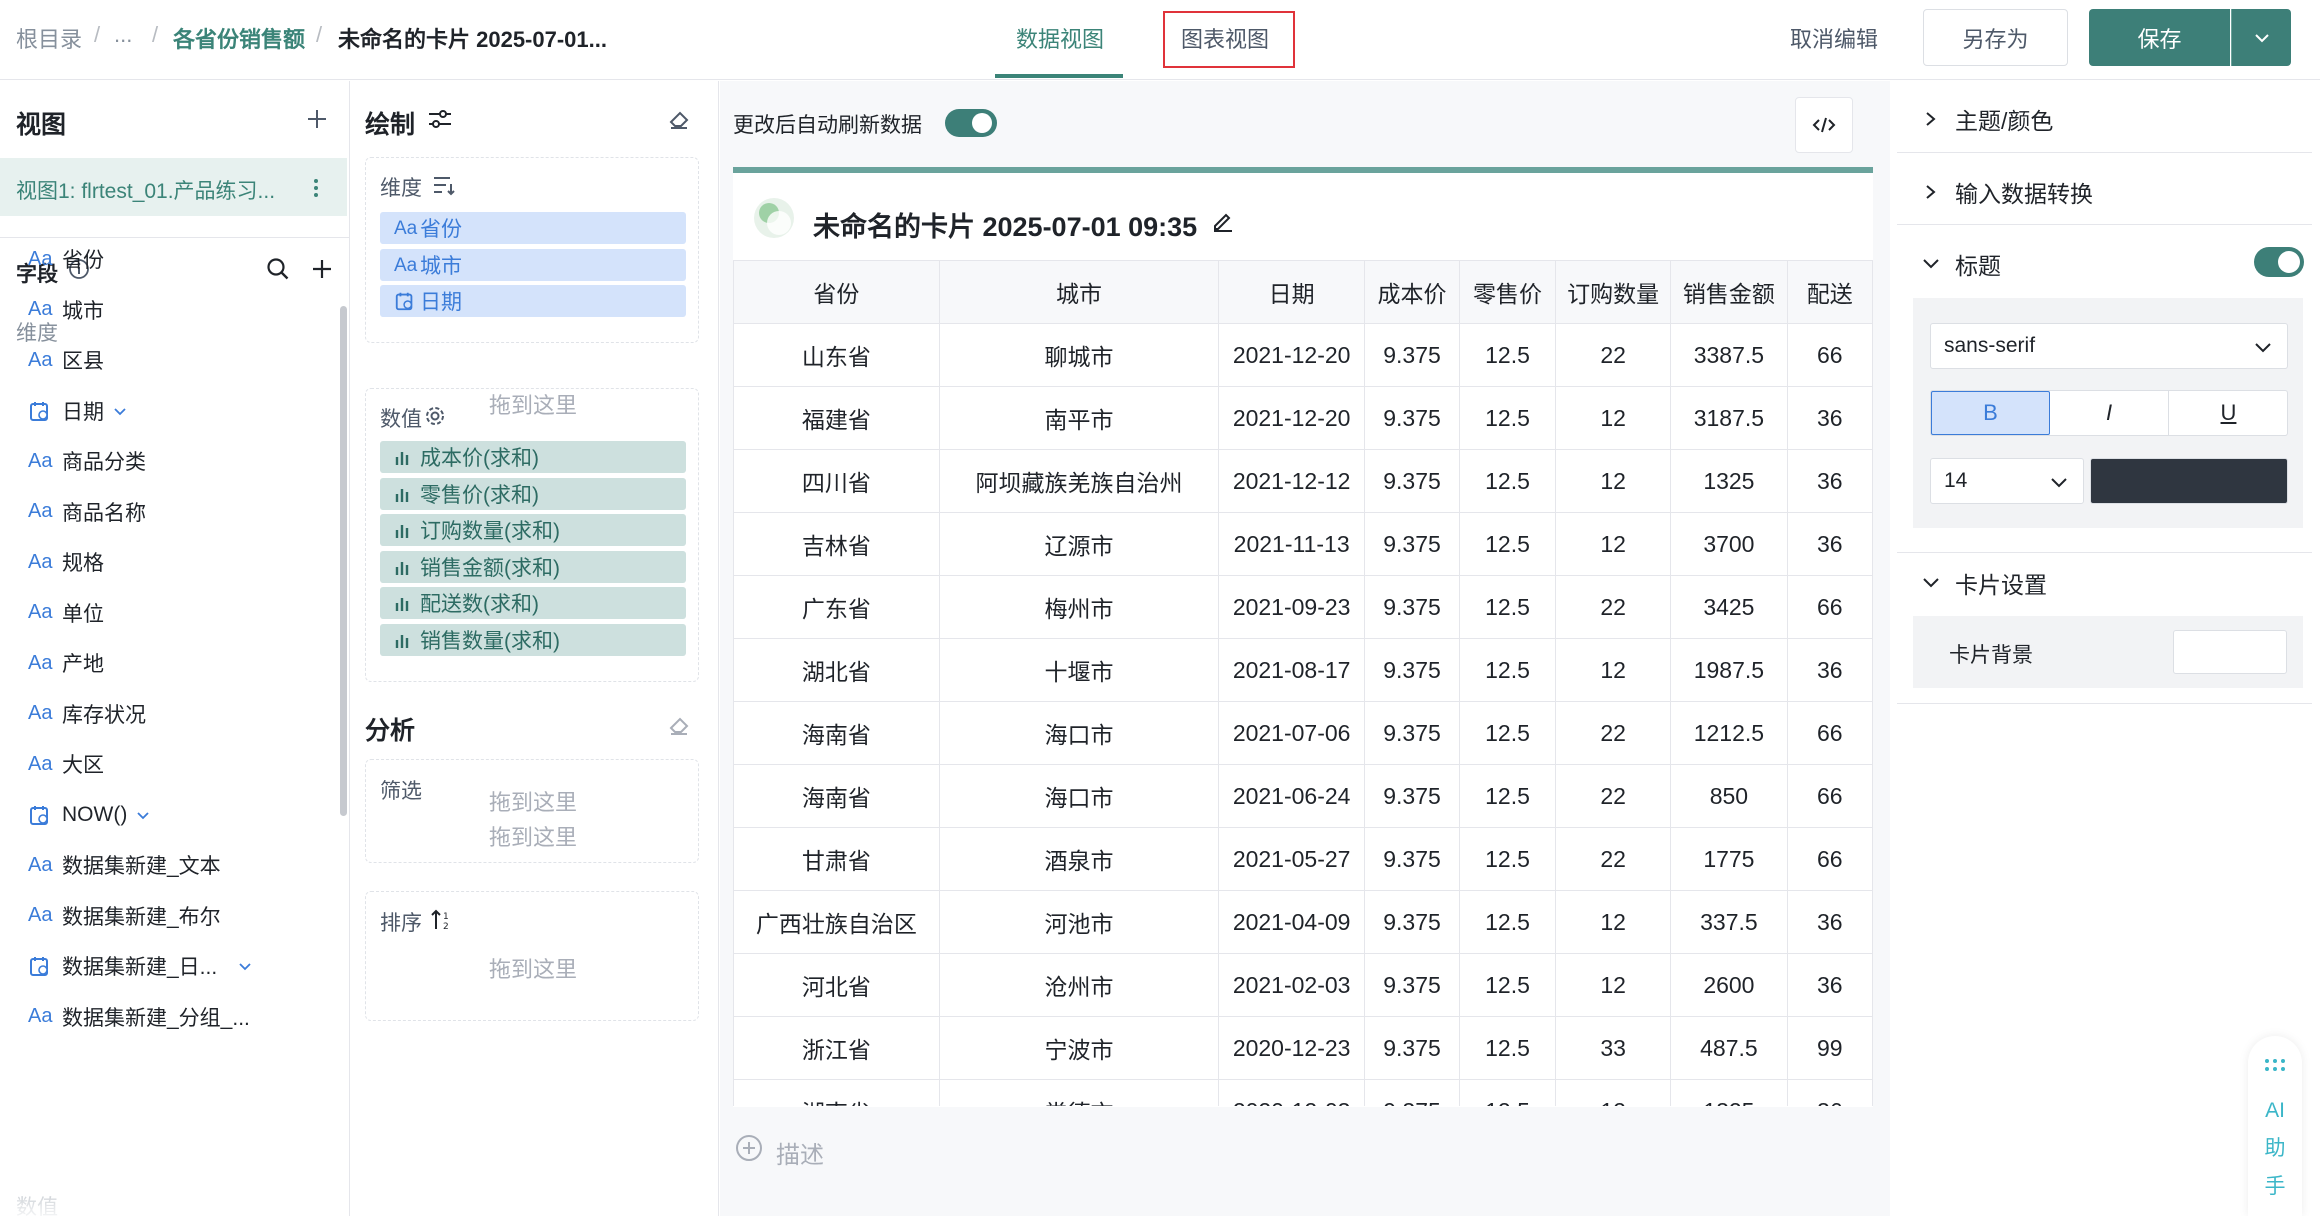 The height and width of the screenshot is (1216, 2320). Describe the element at coordinates (1079, 859) in the screenshot. I see `table-cell: 酒泉市` at that location.